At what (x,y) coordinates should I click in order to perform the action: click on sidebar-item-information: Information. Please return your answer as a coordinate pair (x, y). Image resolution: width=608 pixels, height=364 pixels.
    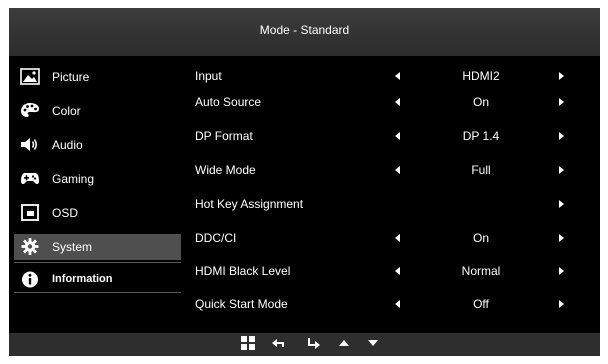
    Looking at the image, I should click on (97, 279).